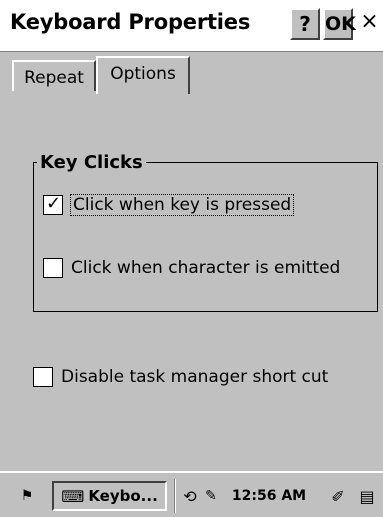 The height and width of the screenshot is (517, 383). Describe the element at coordinates (182, 205) in the screenshot. I see `checkbox-label: Click when key is pressed` at that location.